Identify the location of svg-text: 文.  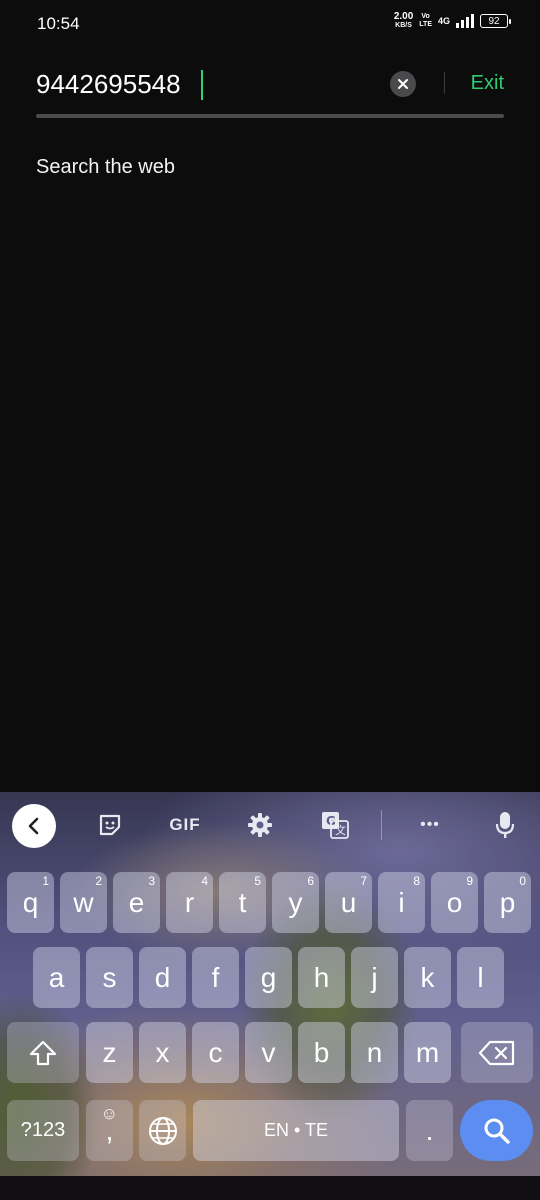
(340, 830).